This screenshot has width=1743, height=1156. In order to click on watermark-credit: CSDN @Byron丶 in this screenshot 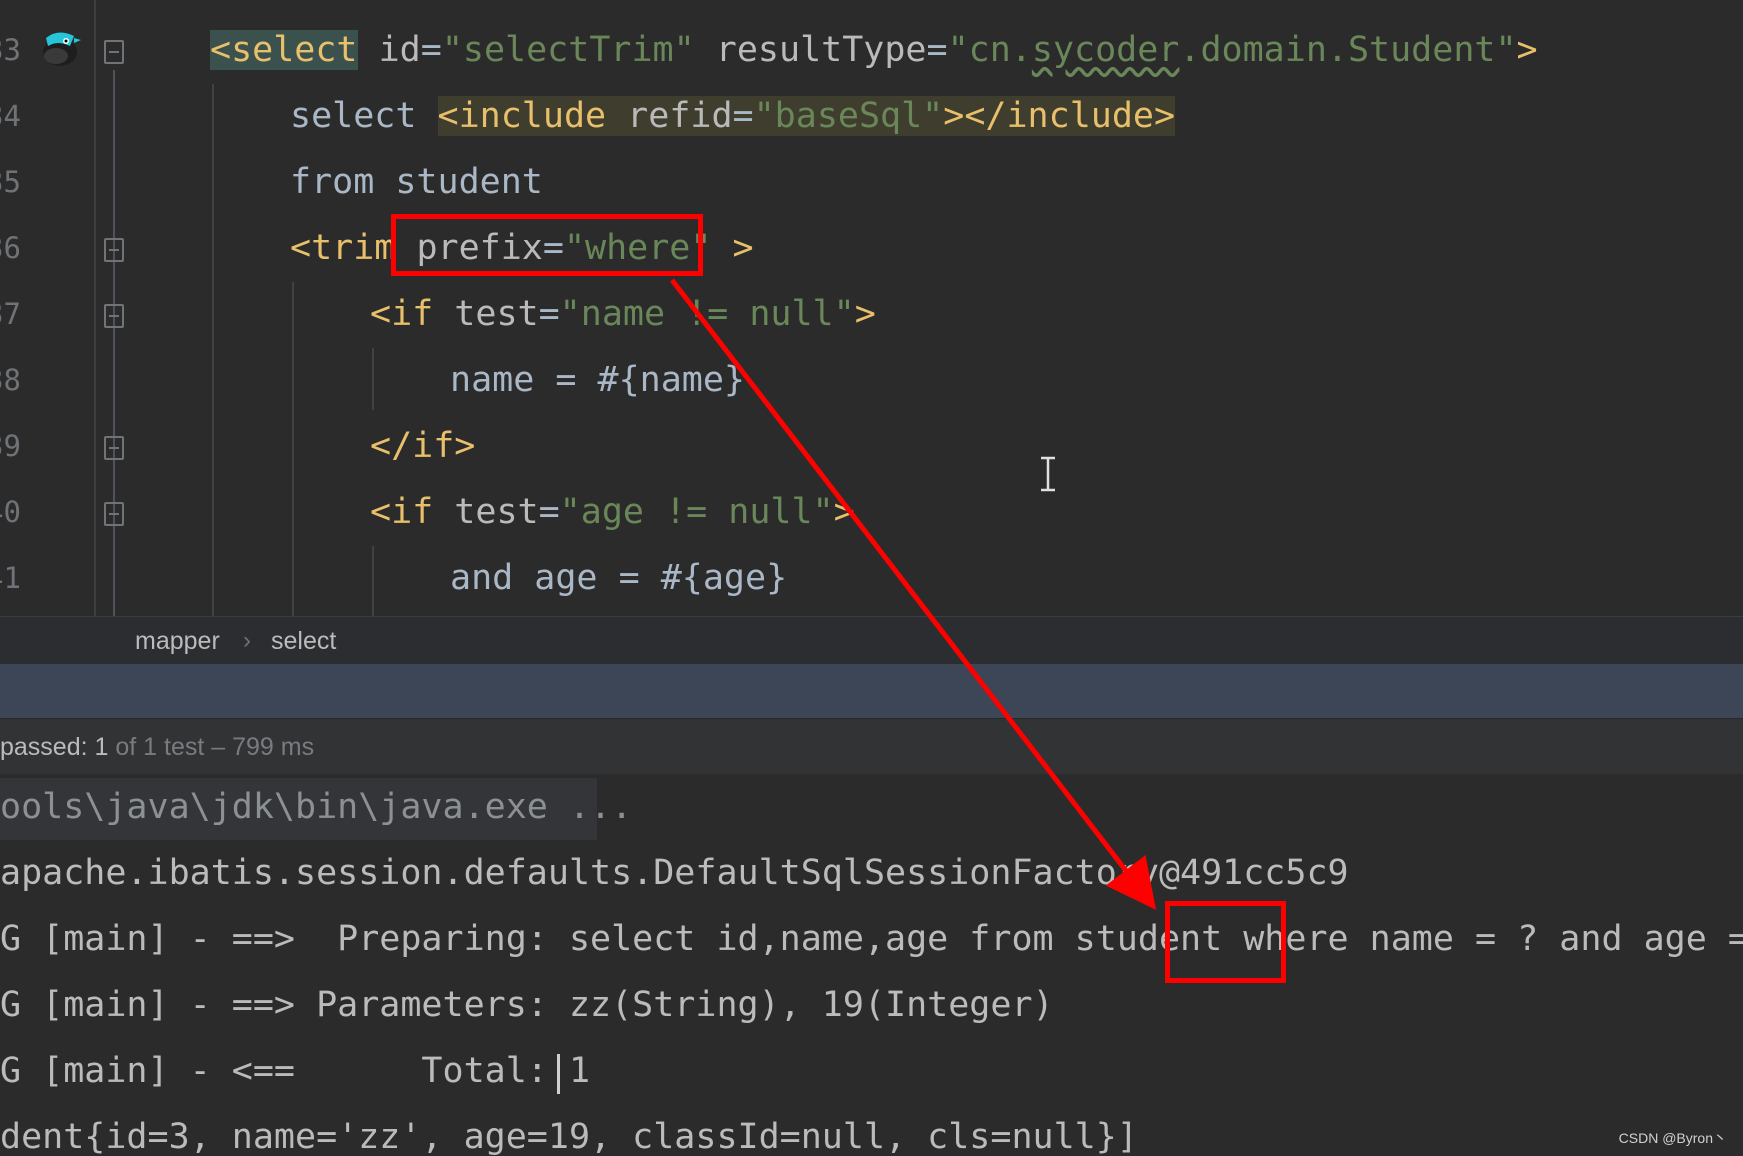, I will do `click(1673, 1138)`.